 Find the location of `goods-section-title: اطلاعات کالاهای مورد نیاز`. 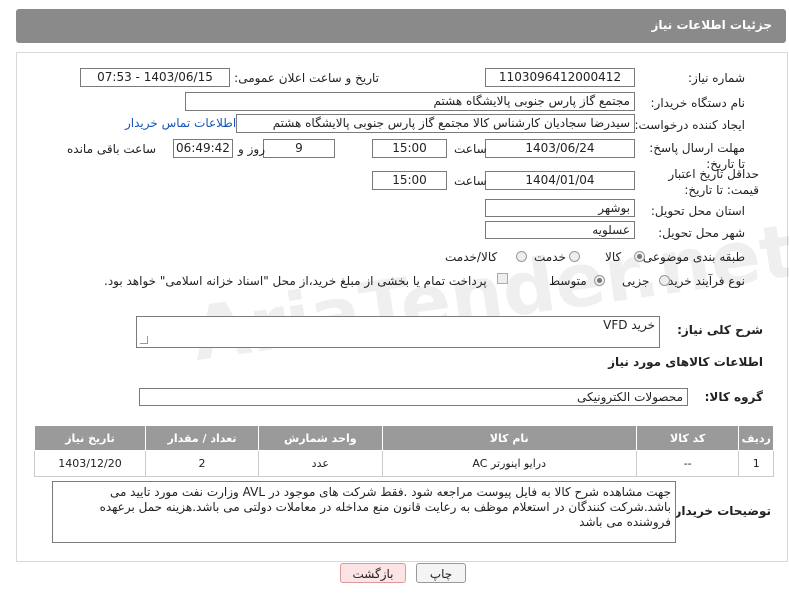

goods-section-title: اطلاعات کالاهای مورد نیاز is located at coordinates (685, 362).